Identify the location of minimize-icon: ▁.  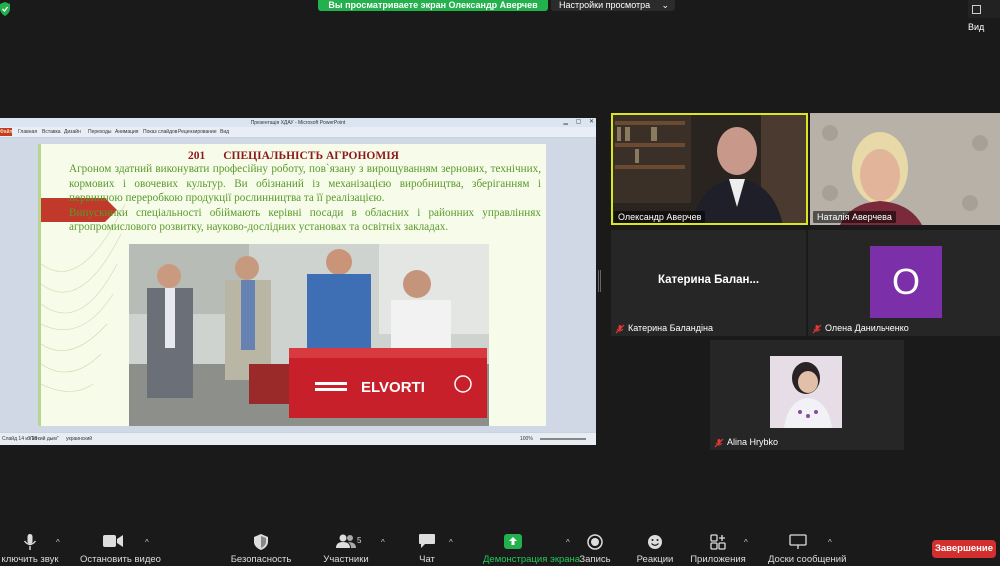
(565, 122).